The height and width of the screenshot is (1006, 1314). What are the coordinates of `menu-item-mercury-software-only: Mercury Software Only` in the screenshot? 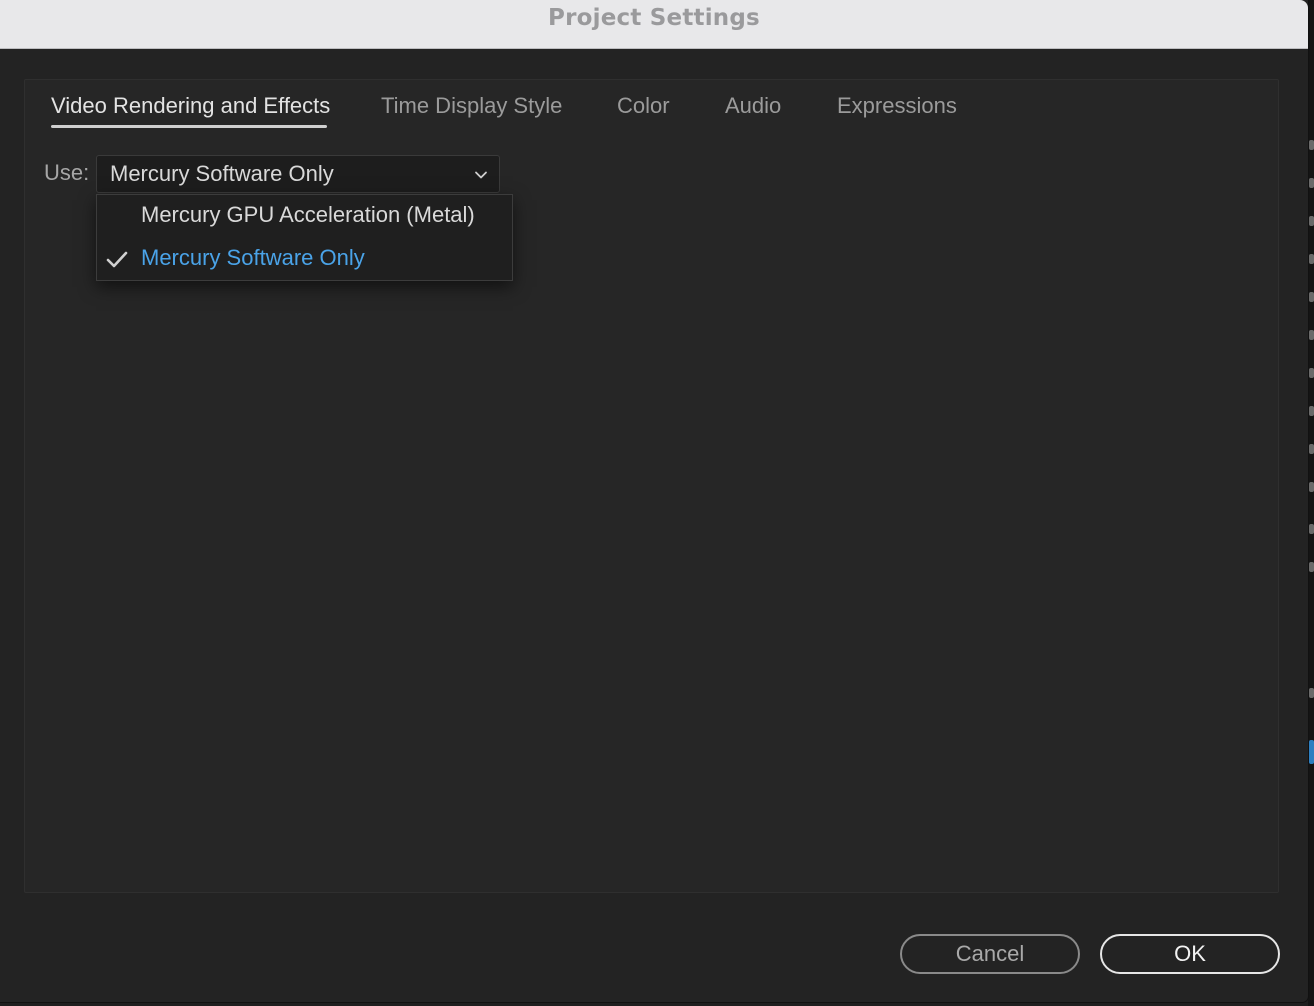 It's located at (304, 259).